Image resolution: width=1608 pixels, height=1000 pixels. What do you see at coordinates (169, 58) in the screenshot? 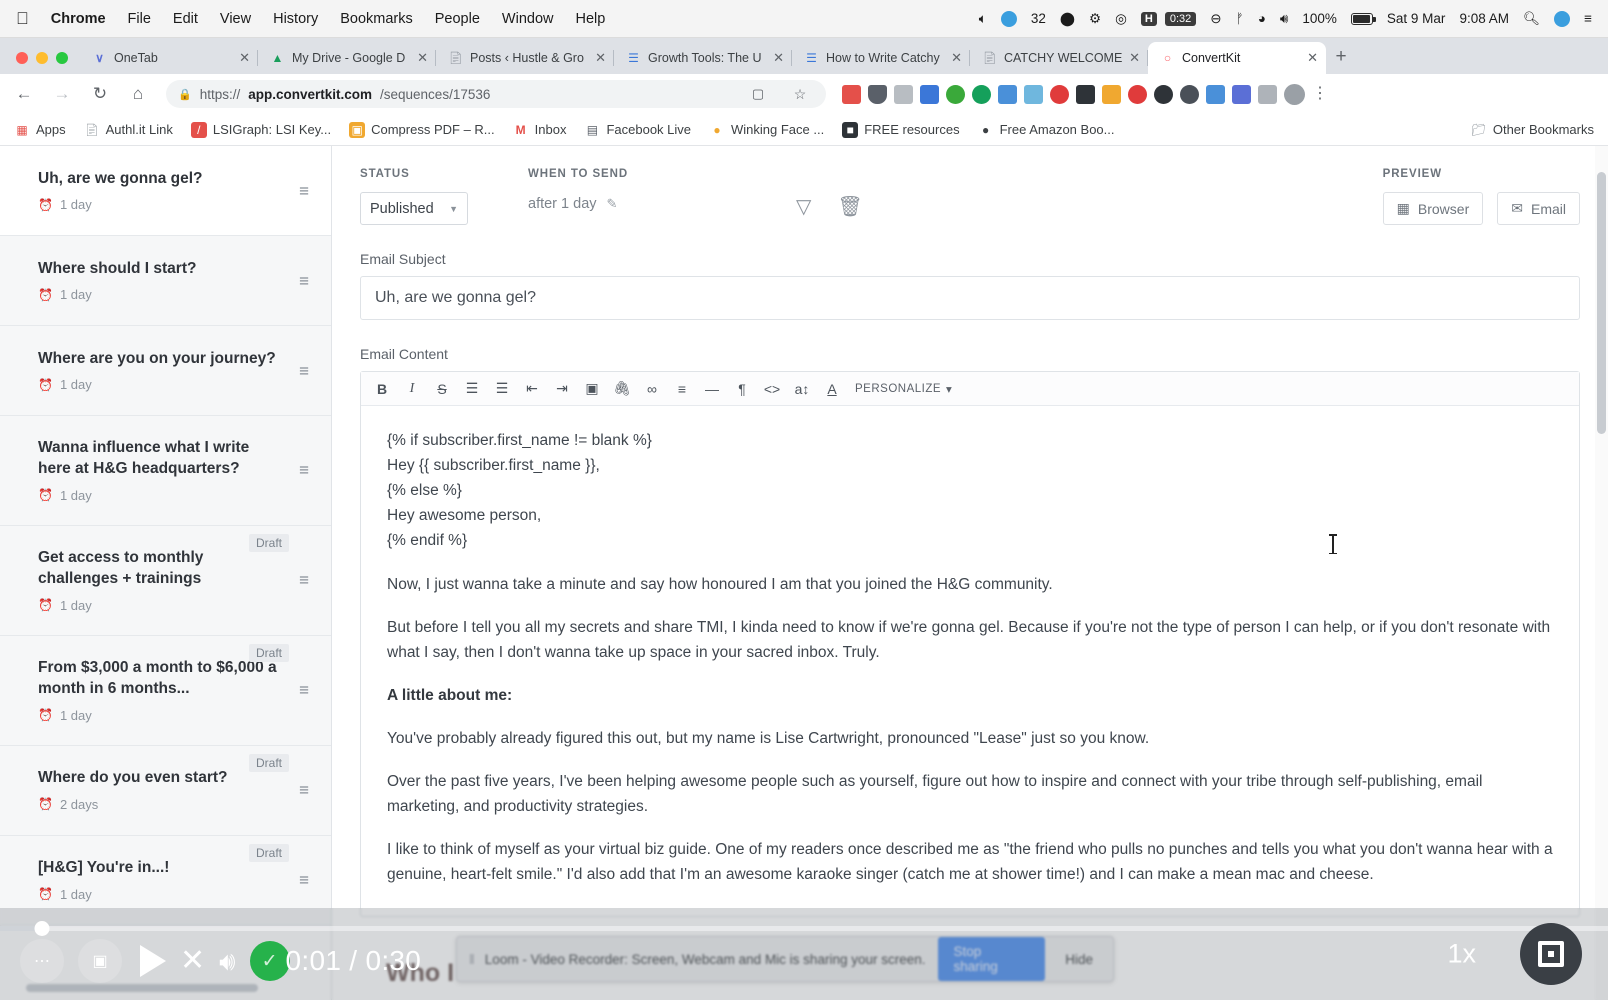
I see `browser-tab-onetab: ∨ OneTab ✕` at bounding box center [169, 58].